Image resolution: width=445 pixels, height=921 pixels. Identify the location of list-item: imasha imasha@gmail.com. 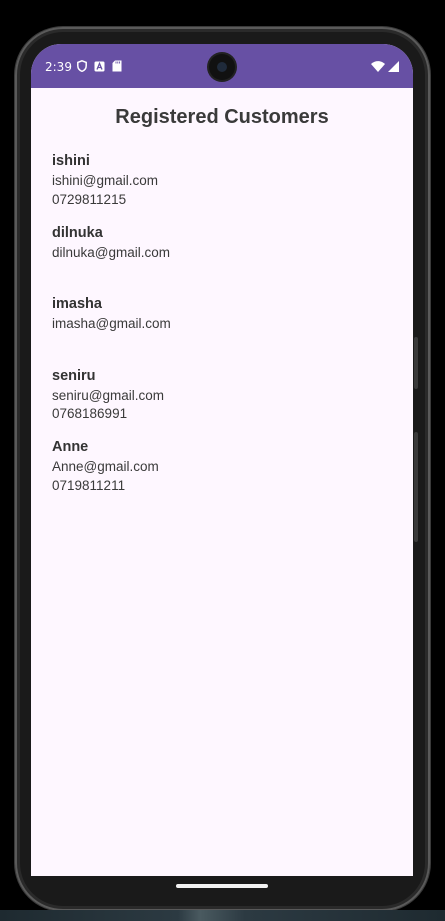
(222, 331).